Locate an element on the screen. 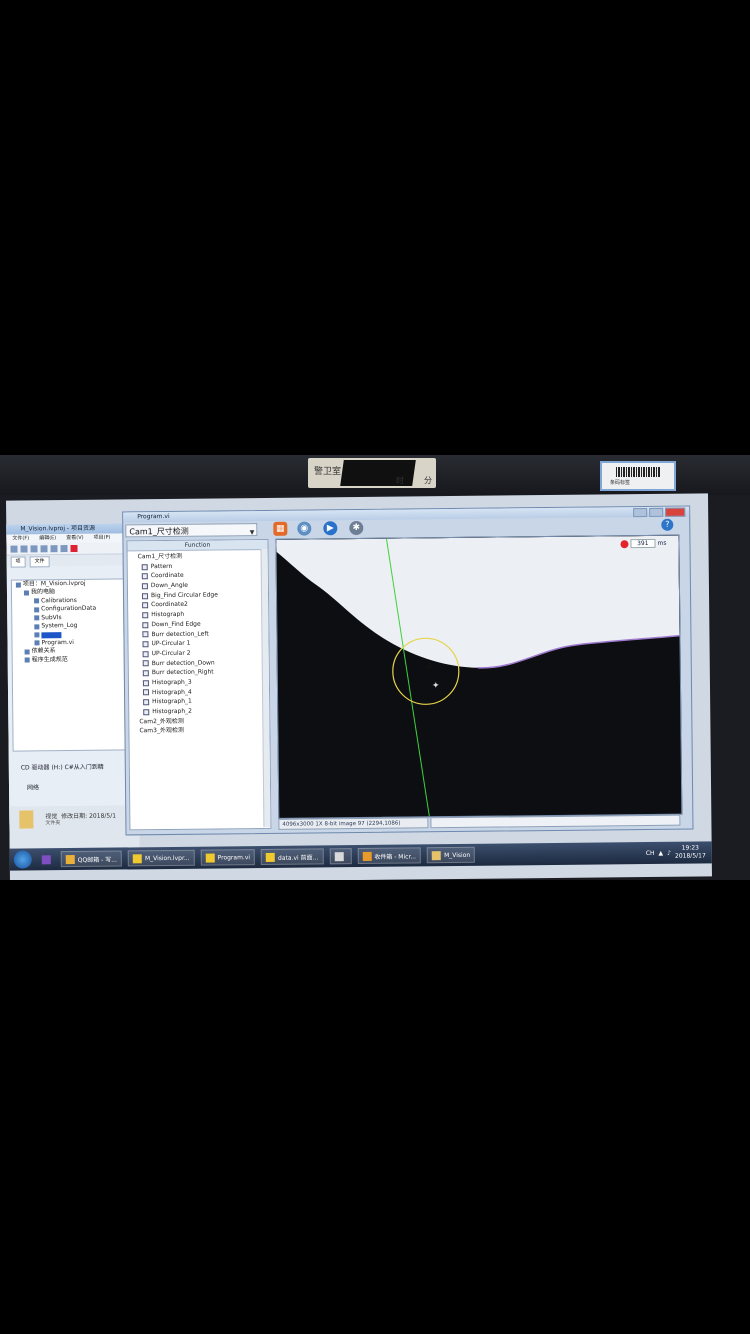  image-icon: ▦ is located at coordinates (280, 528).